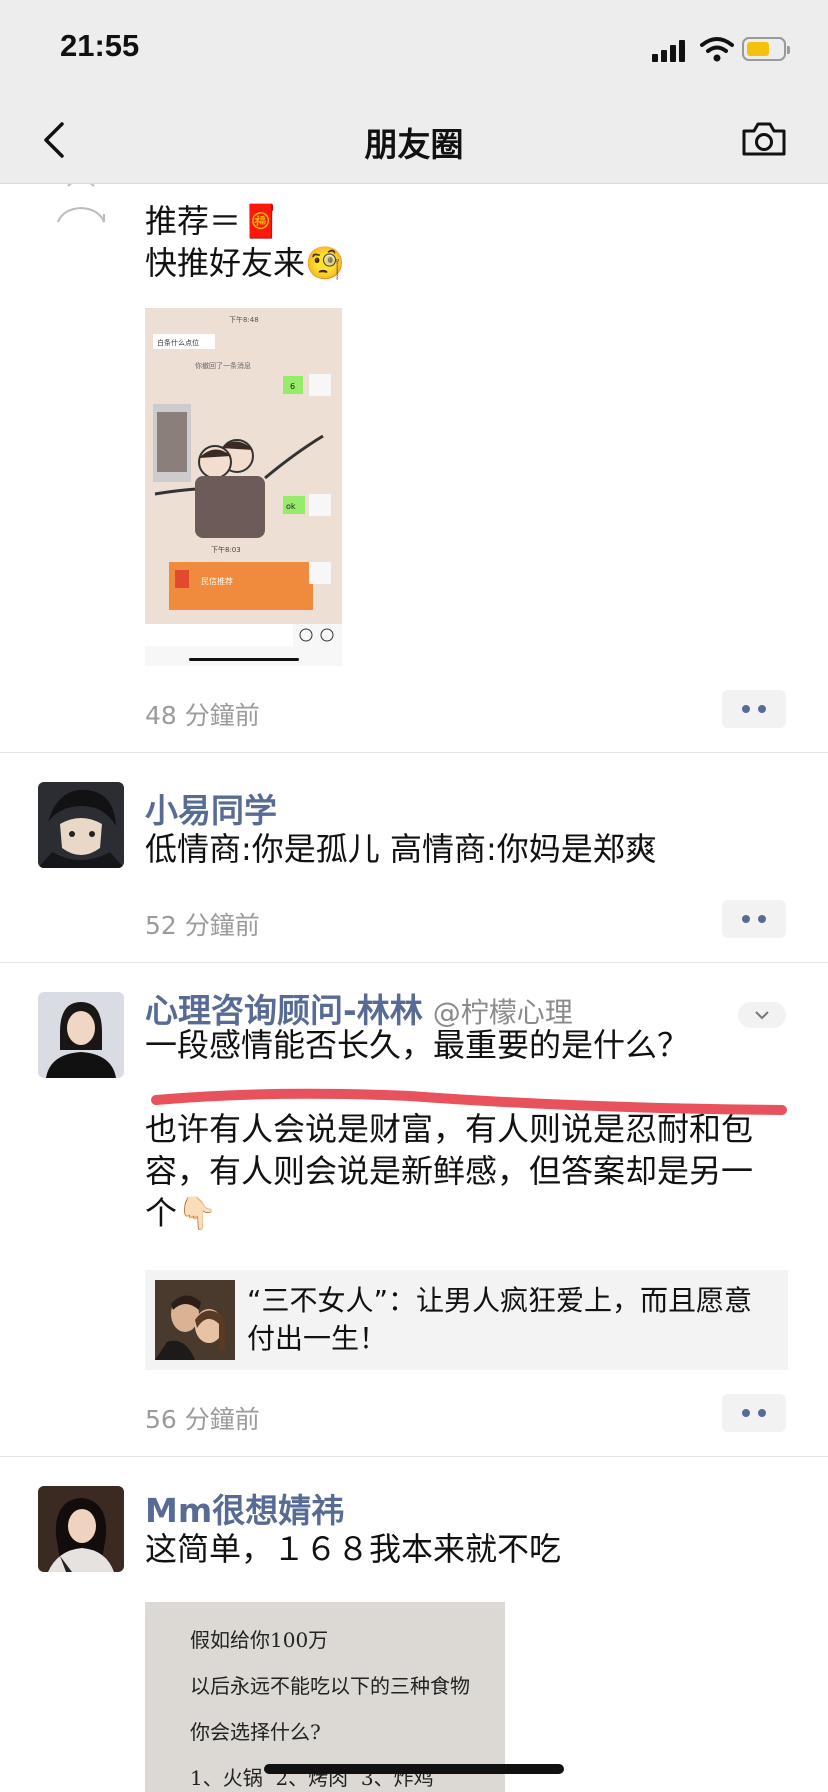 This screenshot has width=828, height=1792. Describe the element at coordinates (717, 49) in the screenshot. I see `wifi-icon` at that location.